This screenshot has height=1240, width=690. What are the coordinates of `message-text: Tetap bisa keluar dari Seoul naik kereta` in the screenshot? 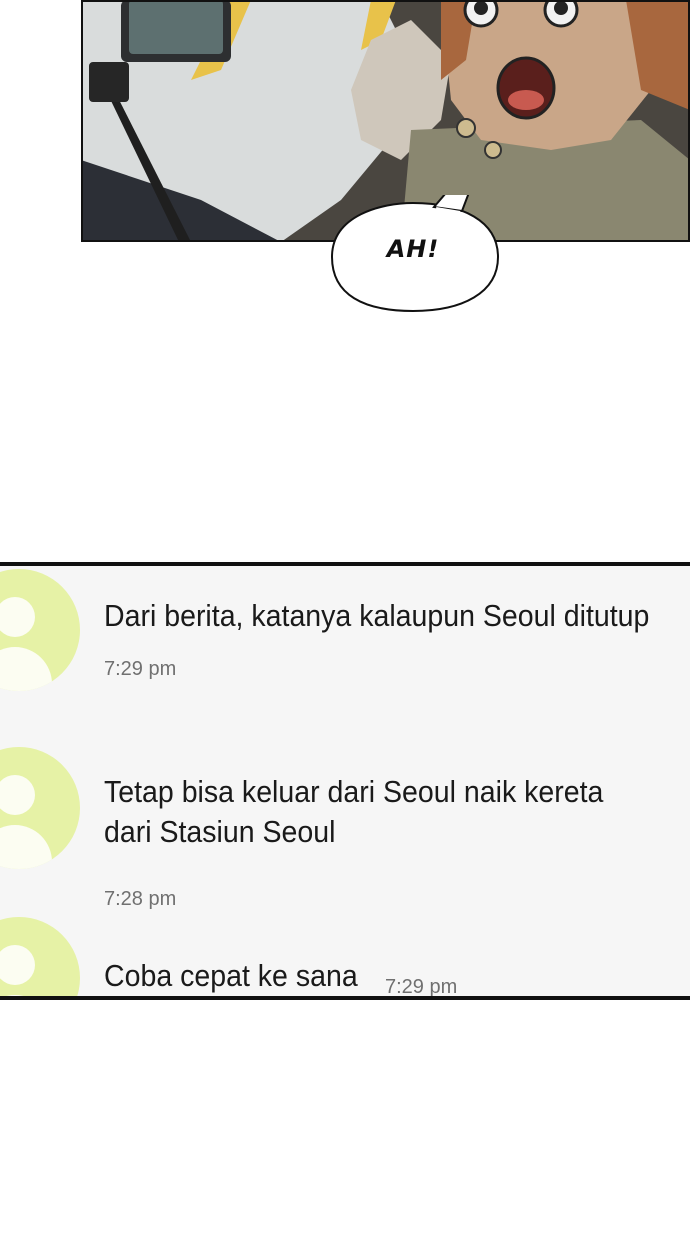 It's located at (354, 791).